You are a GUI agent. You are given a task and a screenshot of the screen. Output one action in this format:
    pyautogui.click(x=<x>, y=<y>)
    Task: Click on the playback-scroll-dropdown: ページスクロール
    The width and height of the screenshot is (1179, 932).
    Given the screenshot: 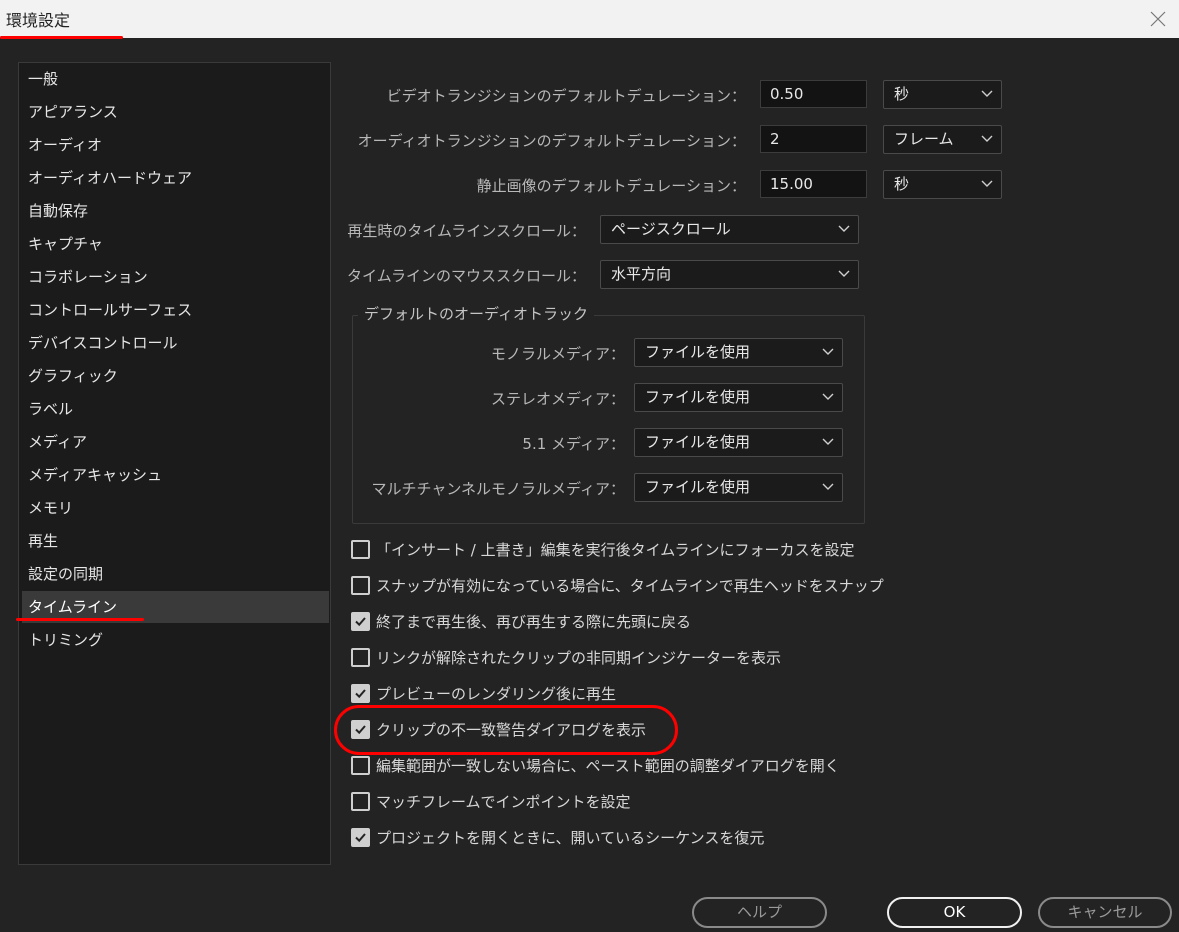 What is the action you would take?
    pyautogui.click(x=729, y=229)
    